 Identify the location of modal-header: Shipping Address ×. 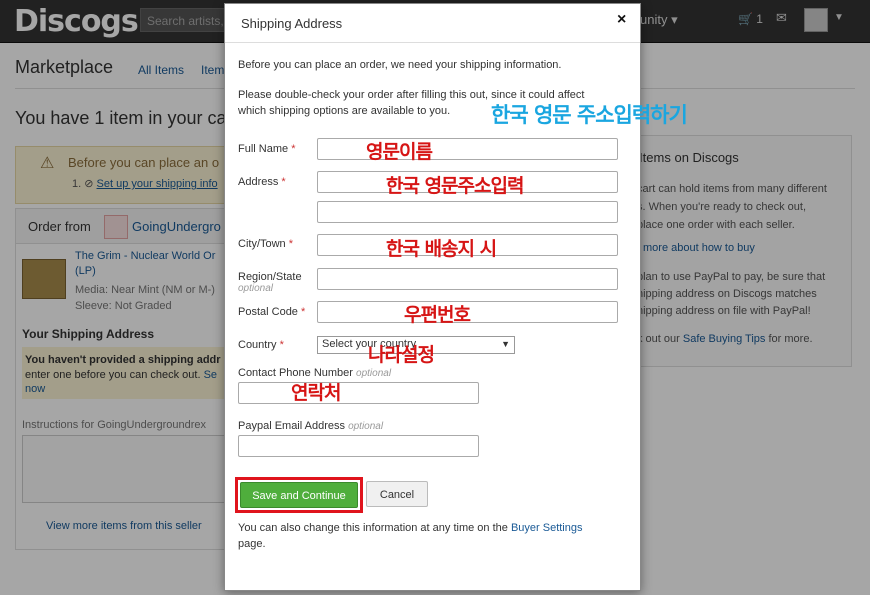
(432, 23).